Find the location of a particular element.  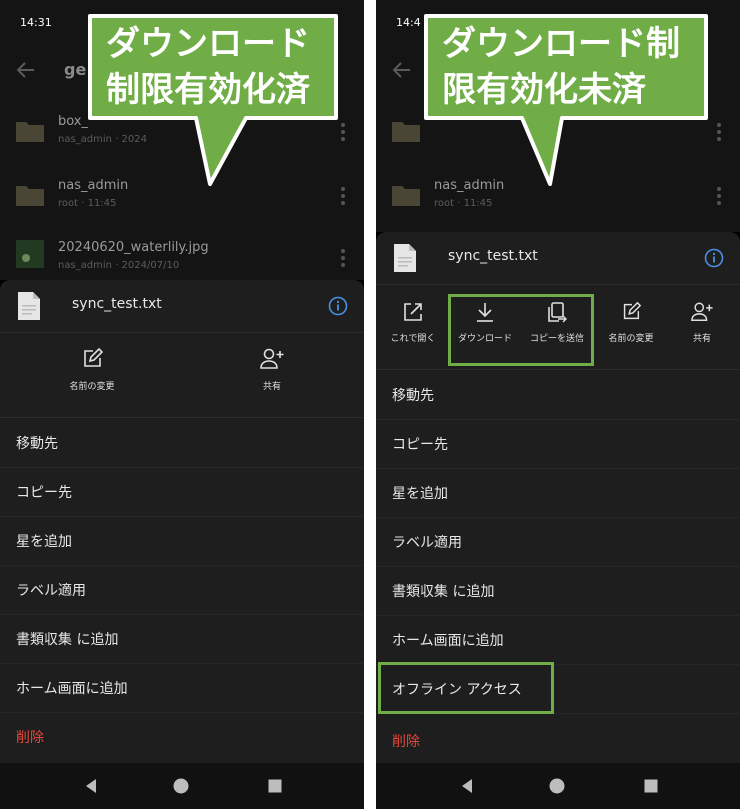

file-name: box_ is located at coordinates (73, 121).